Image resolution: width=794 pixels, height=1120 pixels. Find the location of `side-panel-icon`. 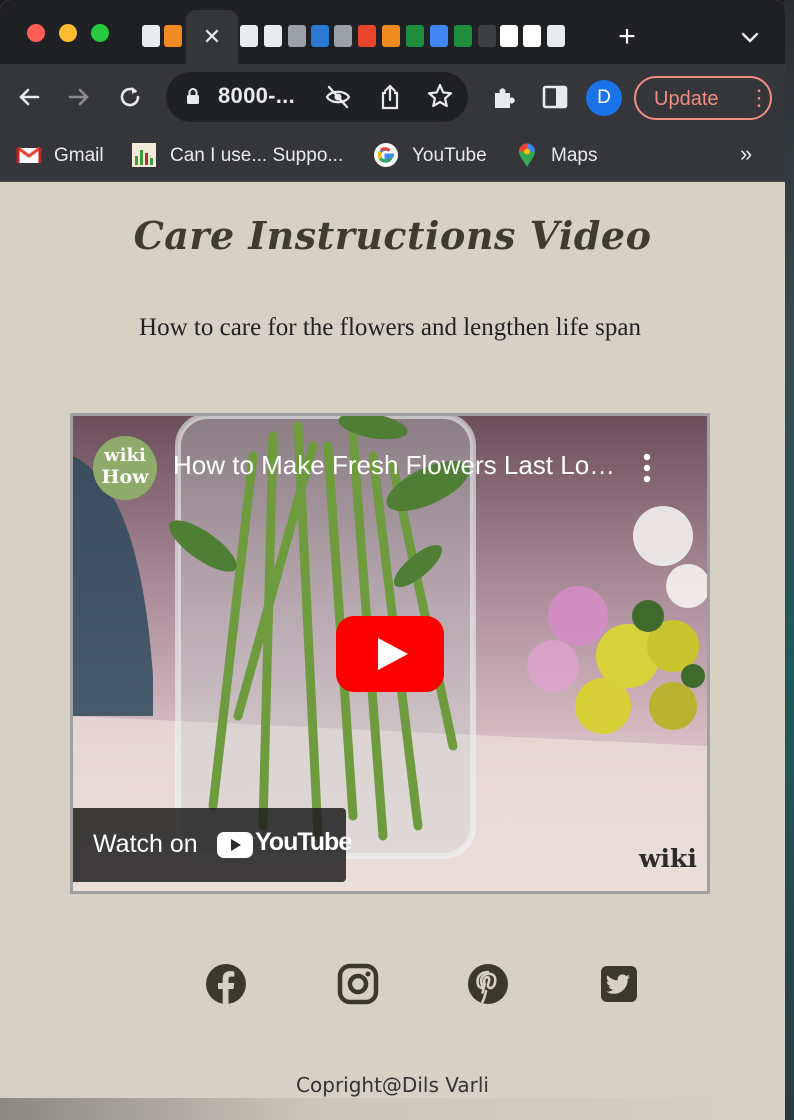

side-panel-icon is located at coordinates (555, 97).